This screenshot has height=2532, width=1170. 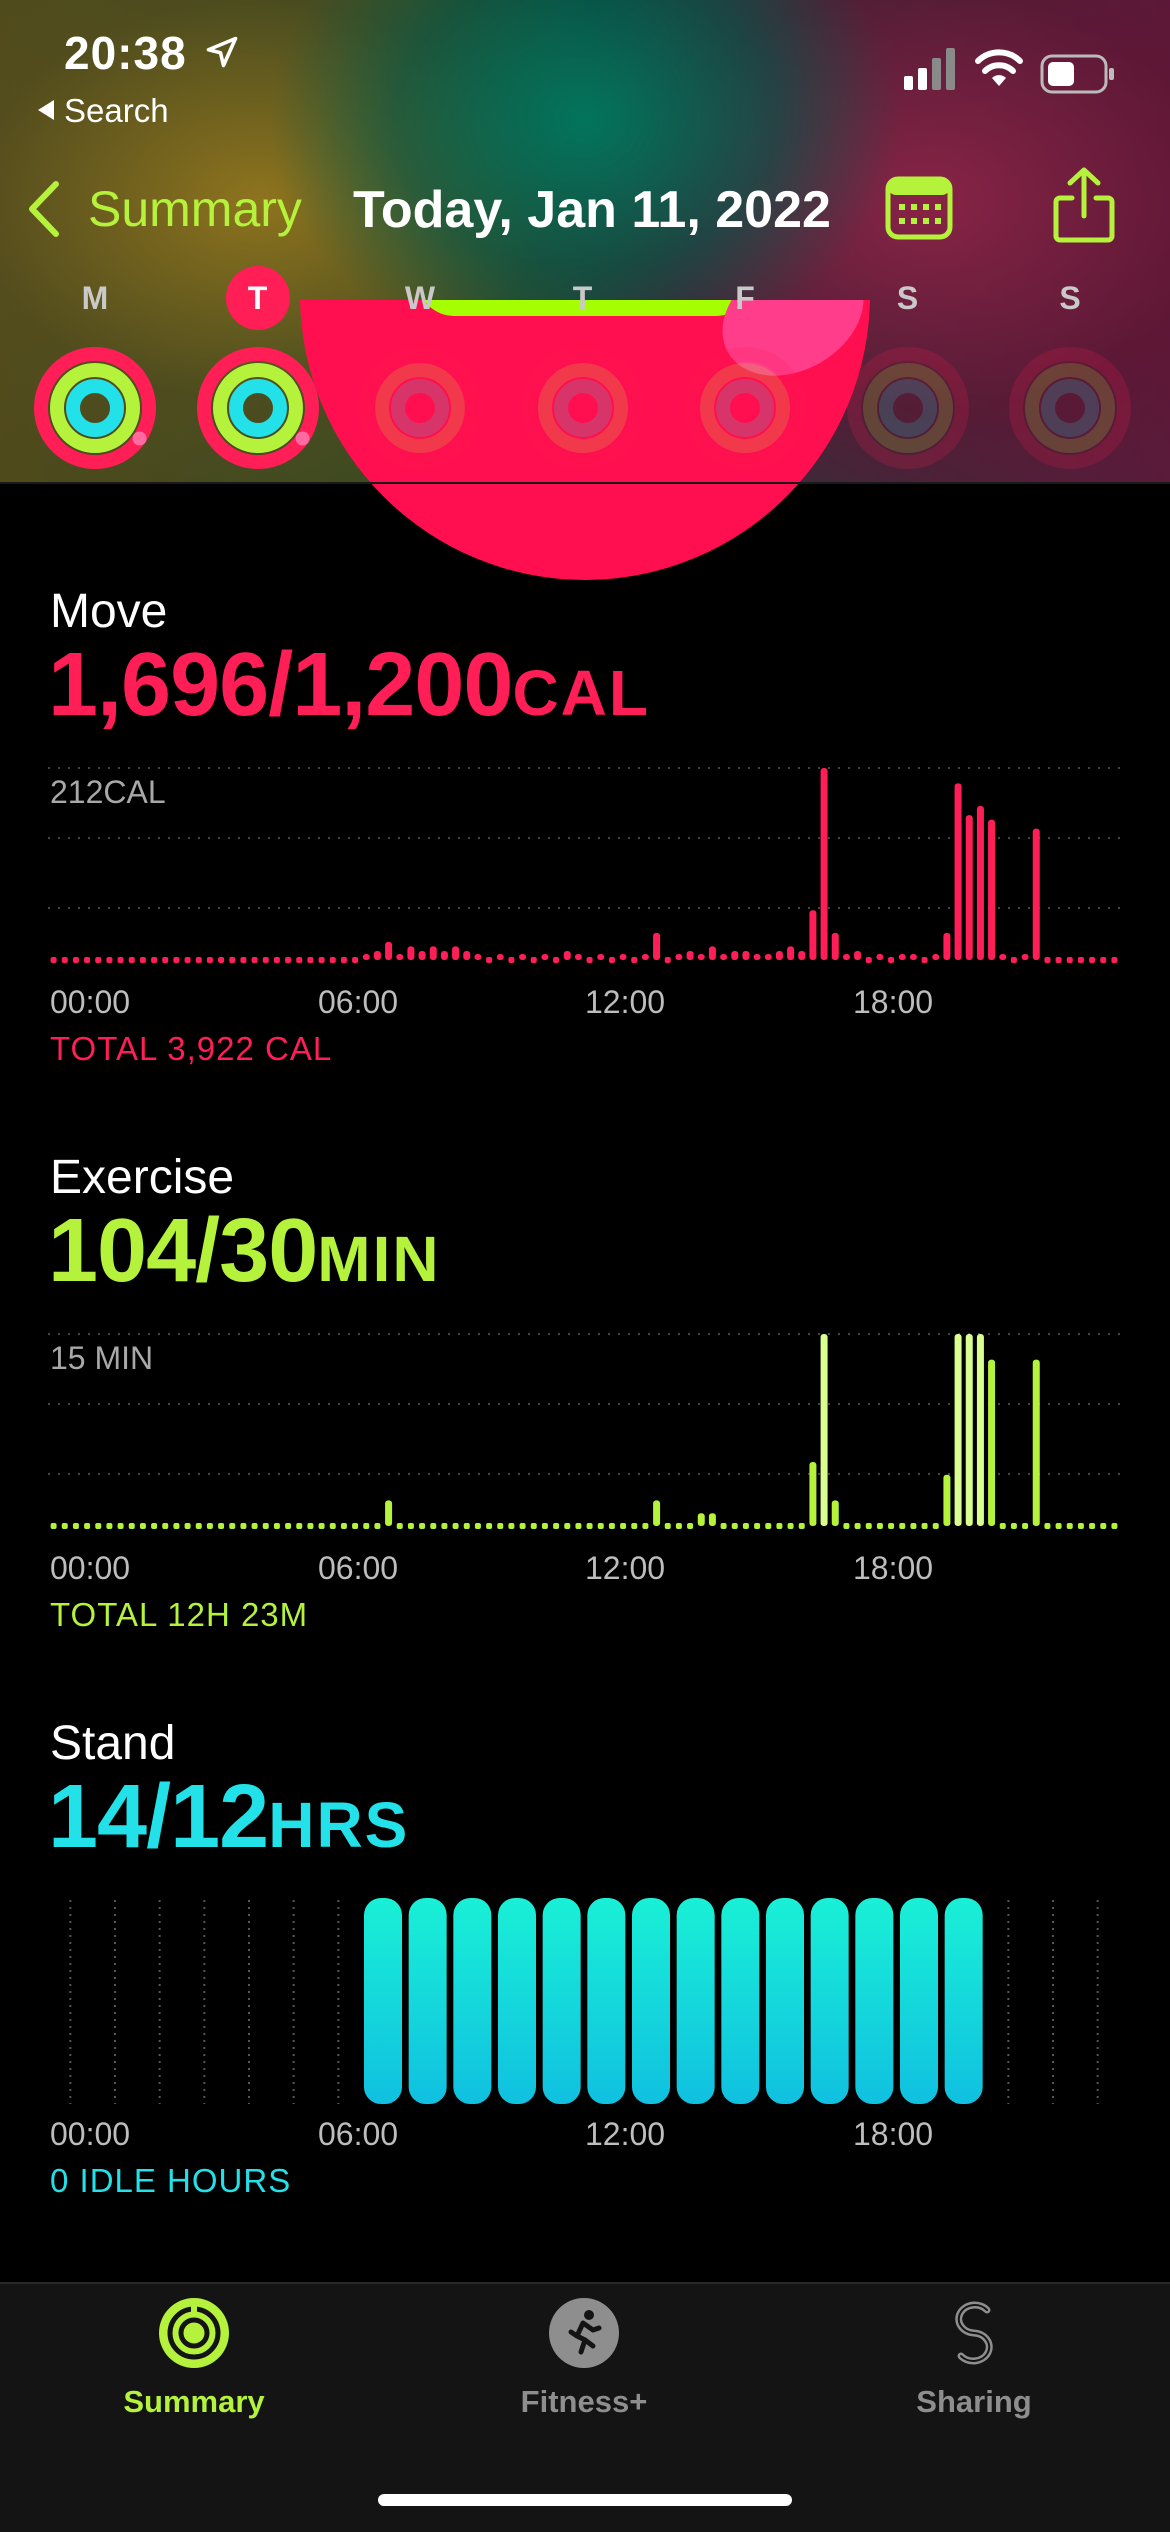 I want to click on chevron-left-icon, so click(x=44, y=209).